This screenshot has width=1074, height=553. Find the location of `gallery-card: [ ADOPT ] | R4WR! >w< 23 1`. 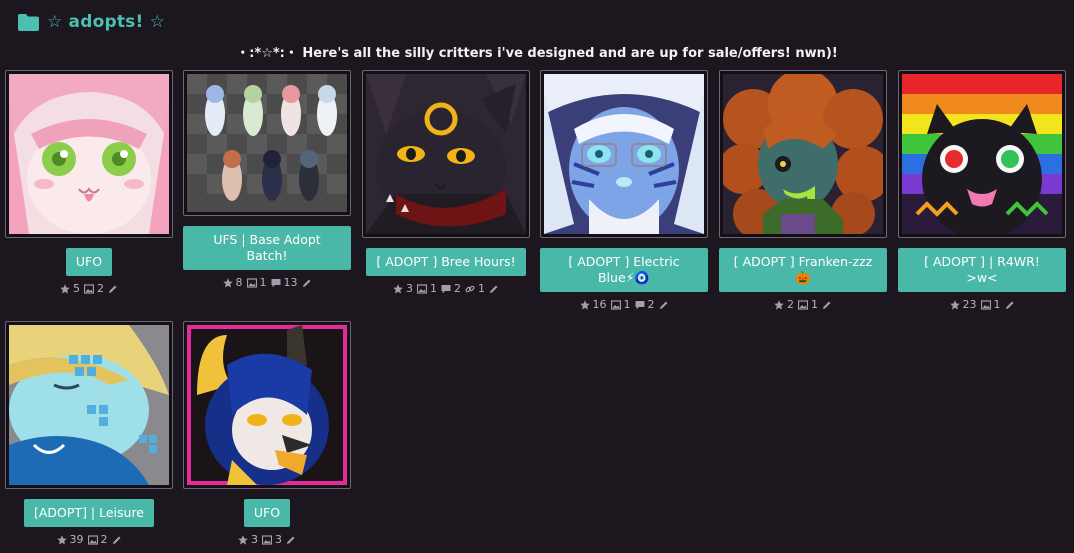

gallery-card: [ ADOPT ] | R4WR! >w< 23 1 is located at coordinates (982, 190).